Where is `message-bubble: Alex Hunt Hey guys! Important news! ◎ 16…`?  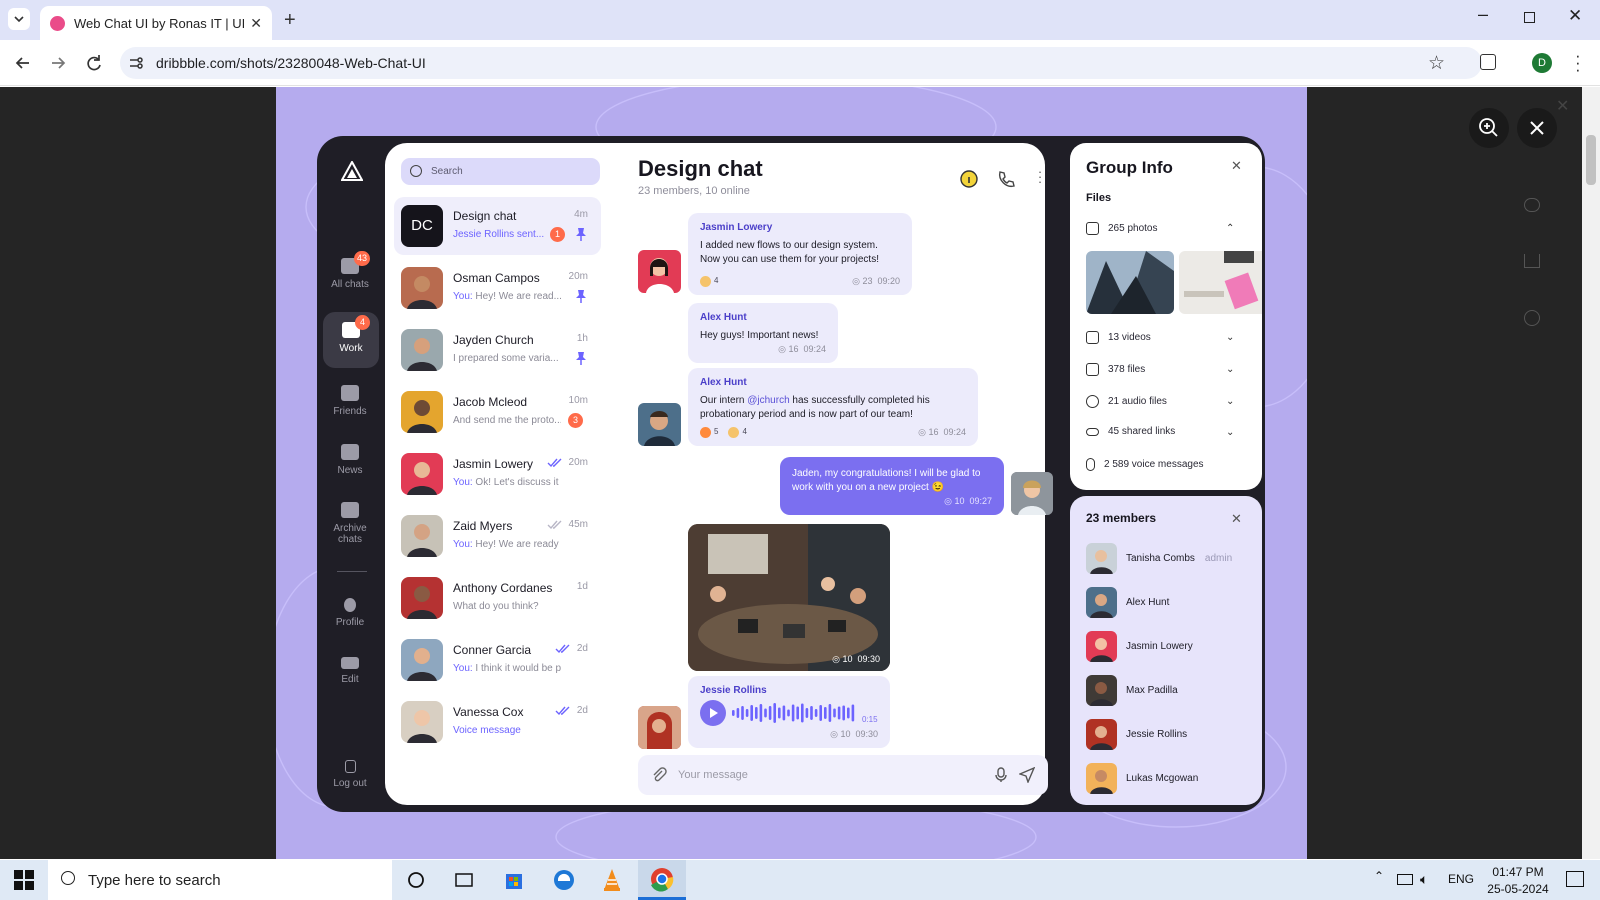 message-bubble: Alex Hunt Hey guys! Important news! ◎ 16… is located at coordinates (763, 333).